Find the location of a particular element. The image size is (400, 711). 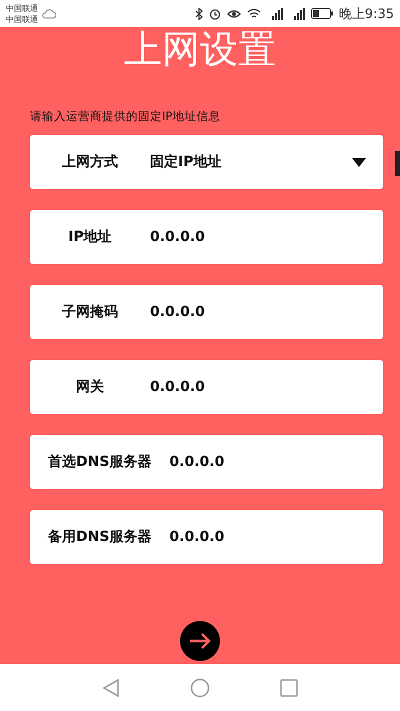

caret-icon is located at coordinates (359, 162).